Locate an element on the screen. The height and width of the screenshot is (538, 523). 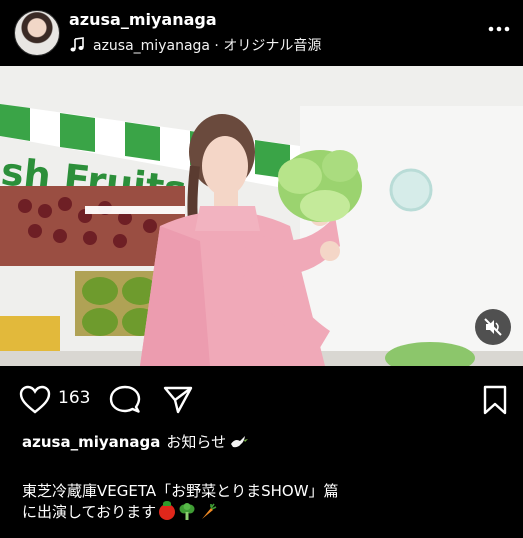
caption-line-2: に出演しております is located at coordinates (89, 512).